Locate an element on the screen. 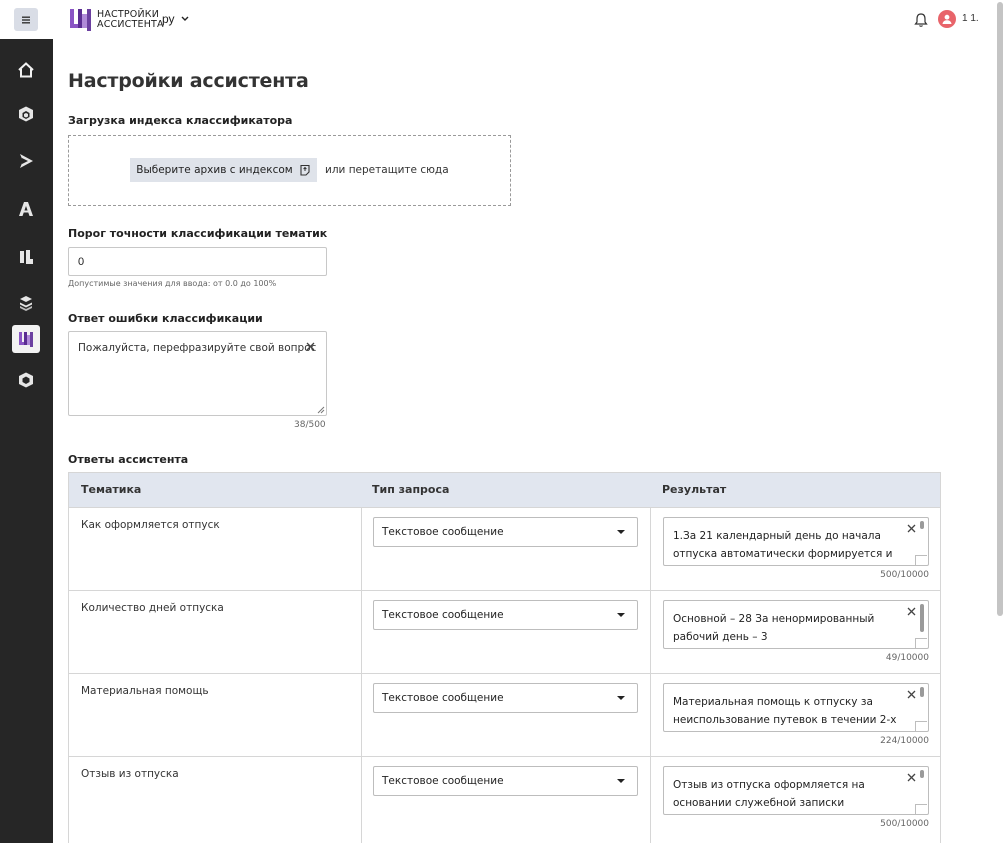 The image size is (1006, 843). result-counter: 224/10000 is located at coordinates (904, 741).